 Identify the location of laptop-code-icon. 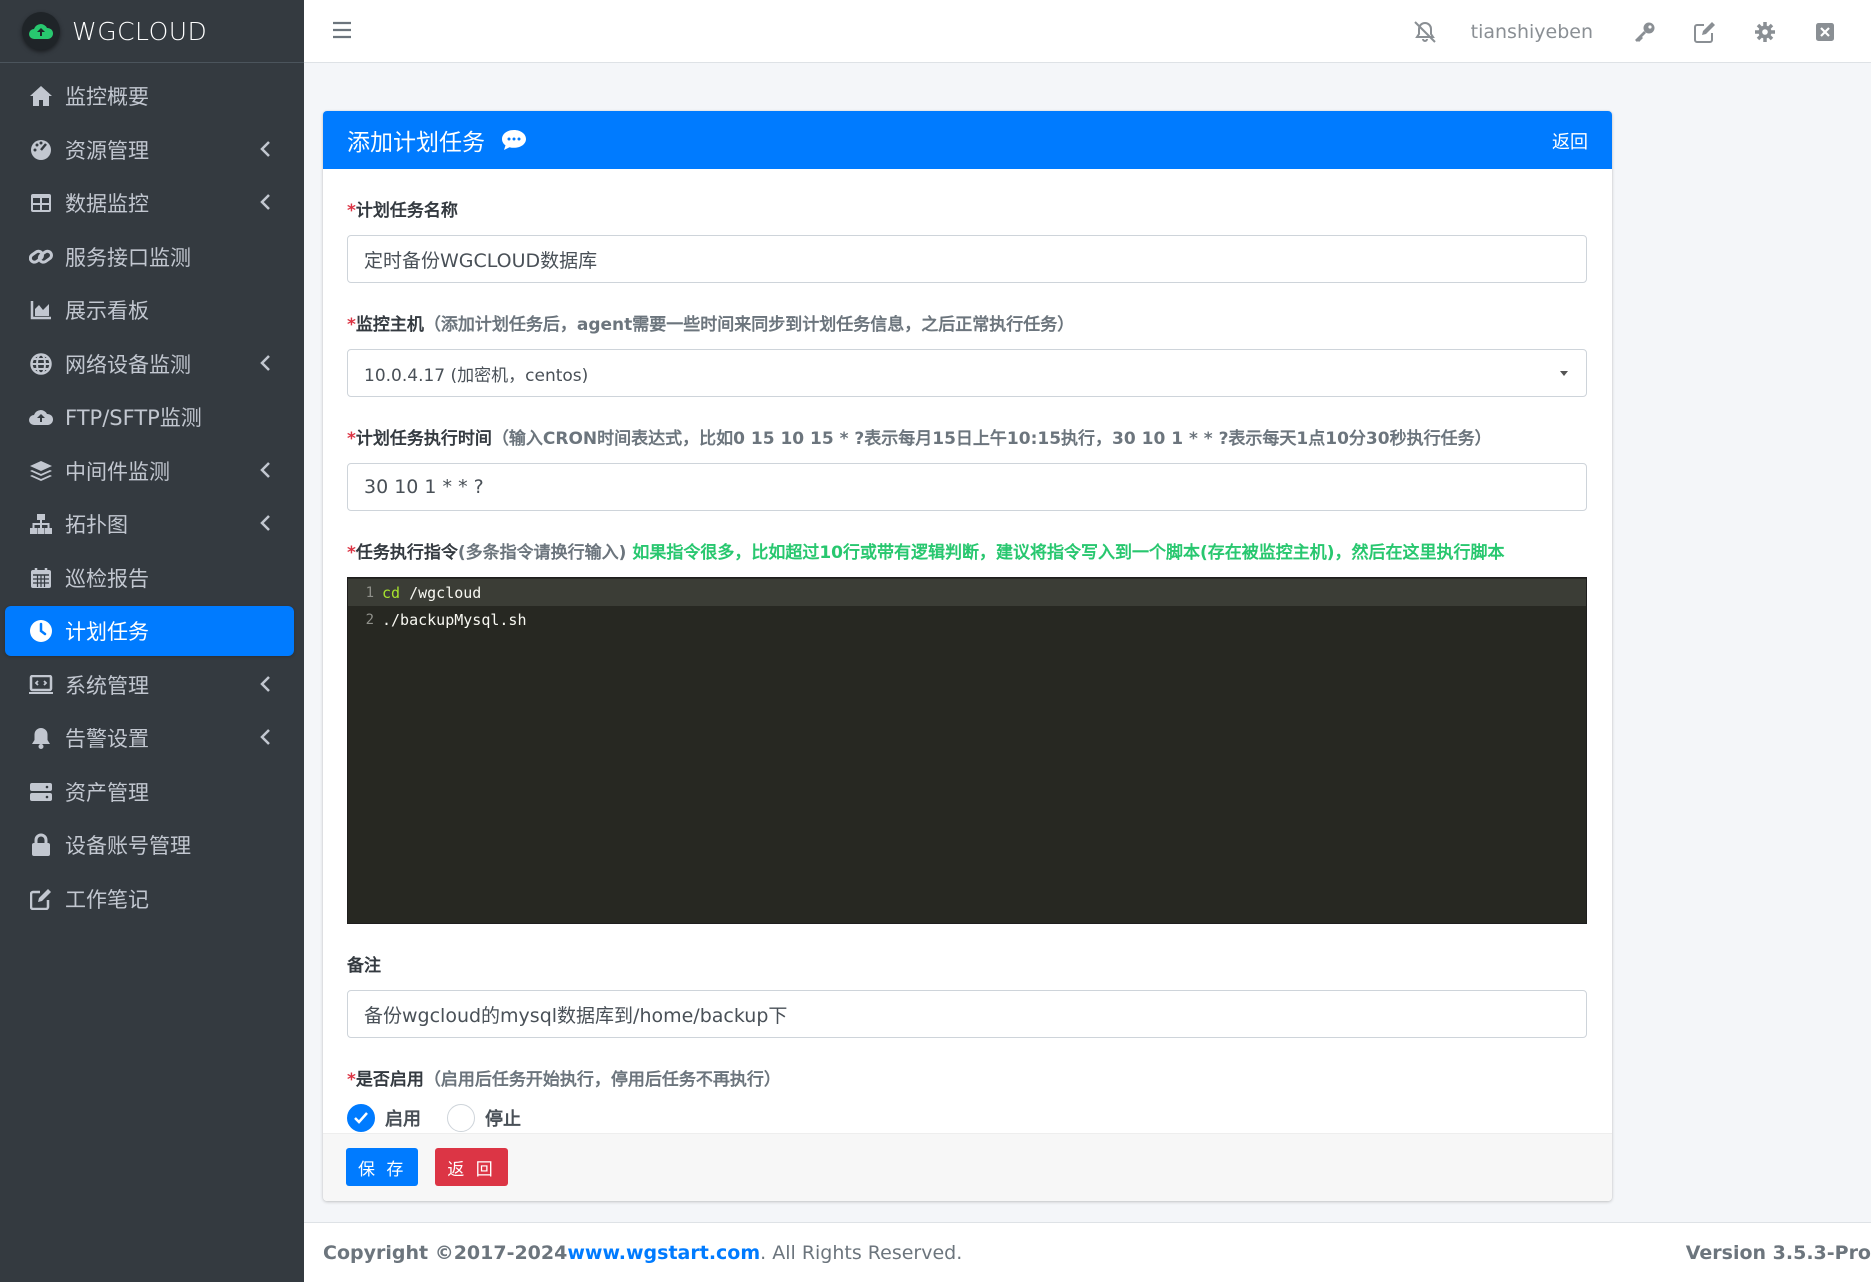
(41, 685).